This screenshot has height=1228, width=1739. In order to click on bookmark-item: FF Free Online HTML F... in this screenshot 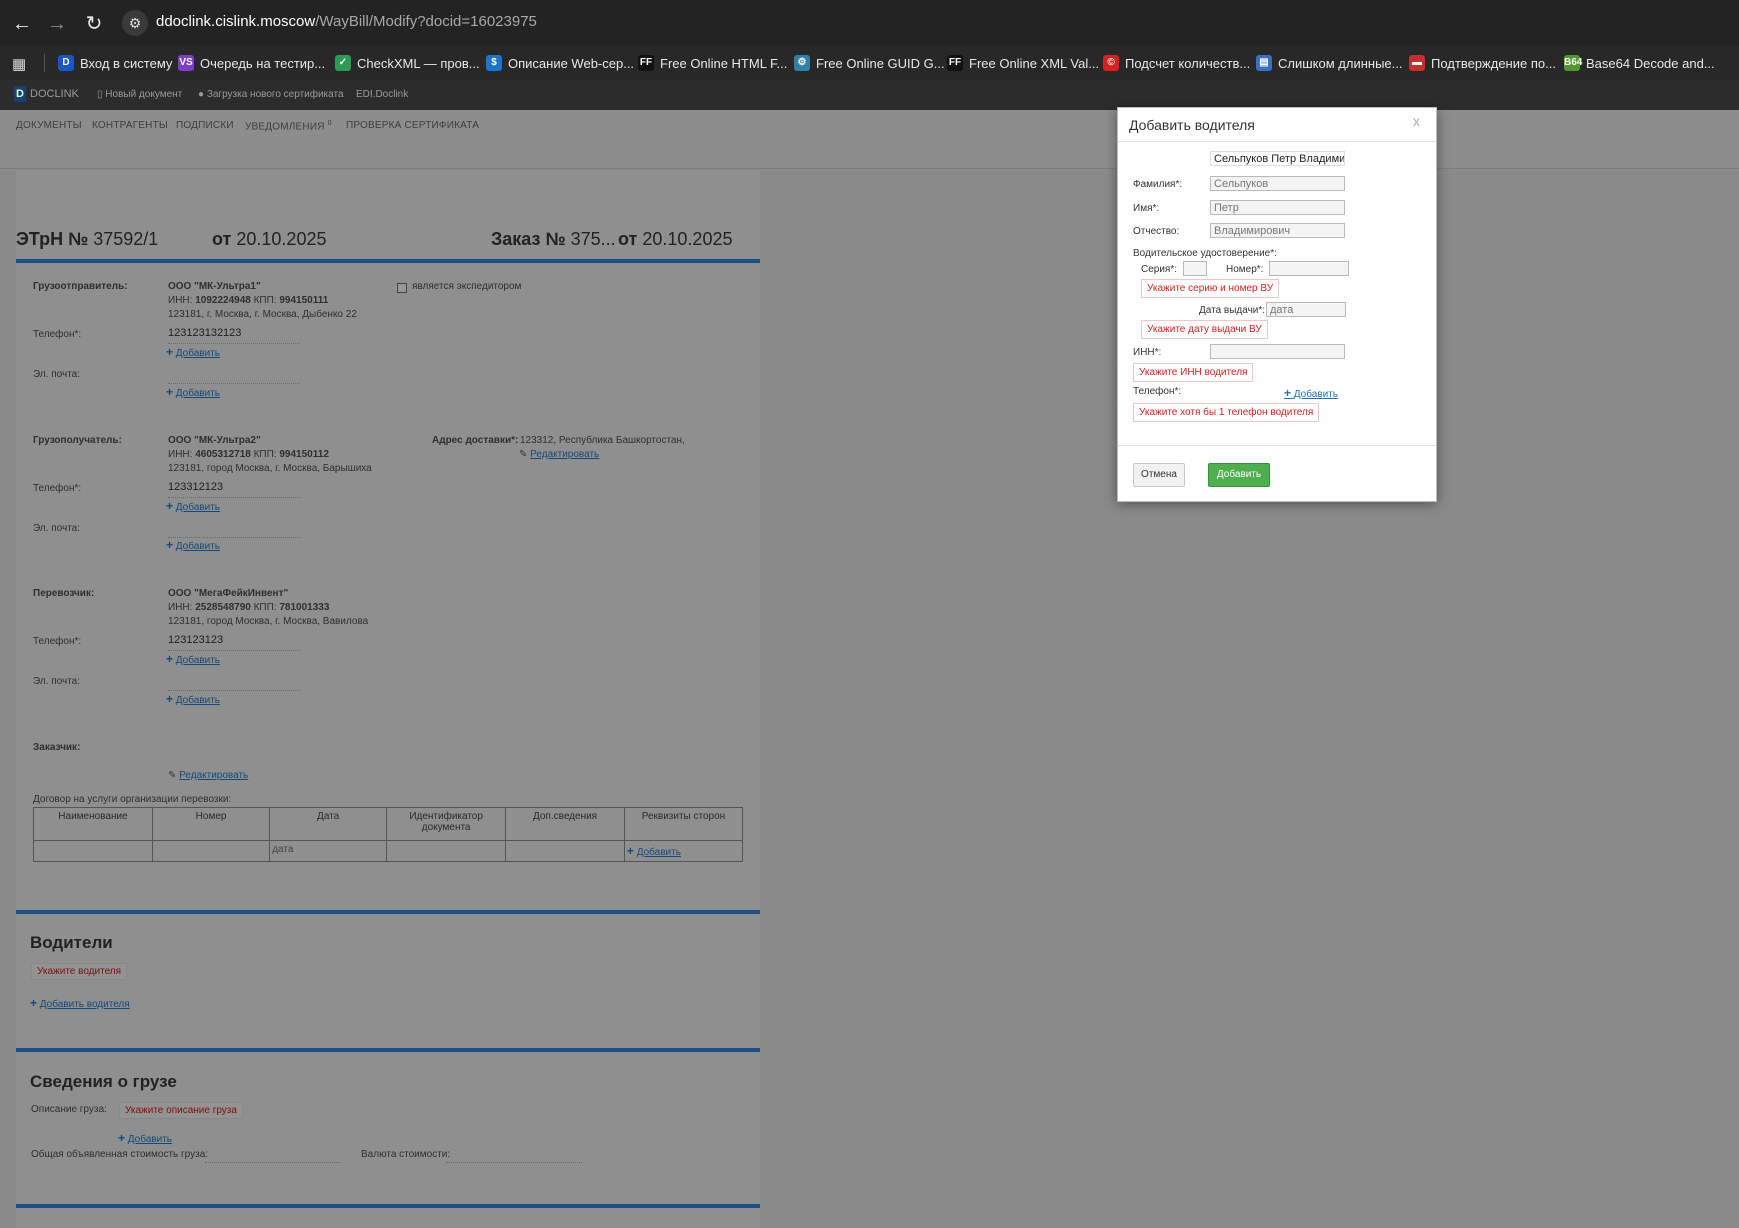, I will do `click(712, 63)`.